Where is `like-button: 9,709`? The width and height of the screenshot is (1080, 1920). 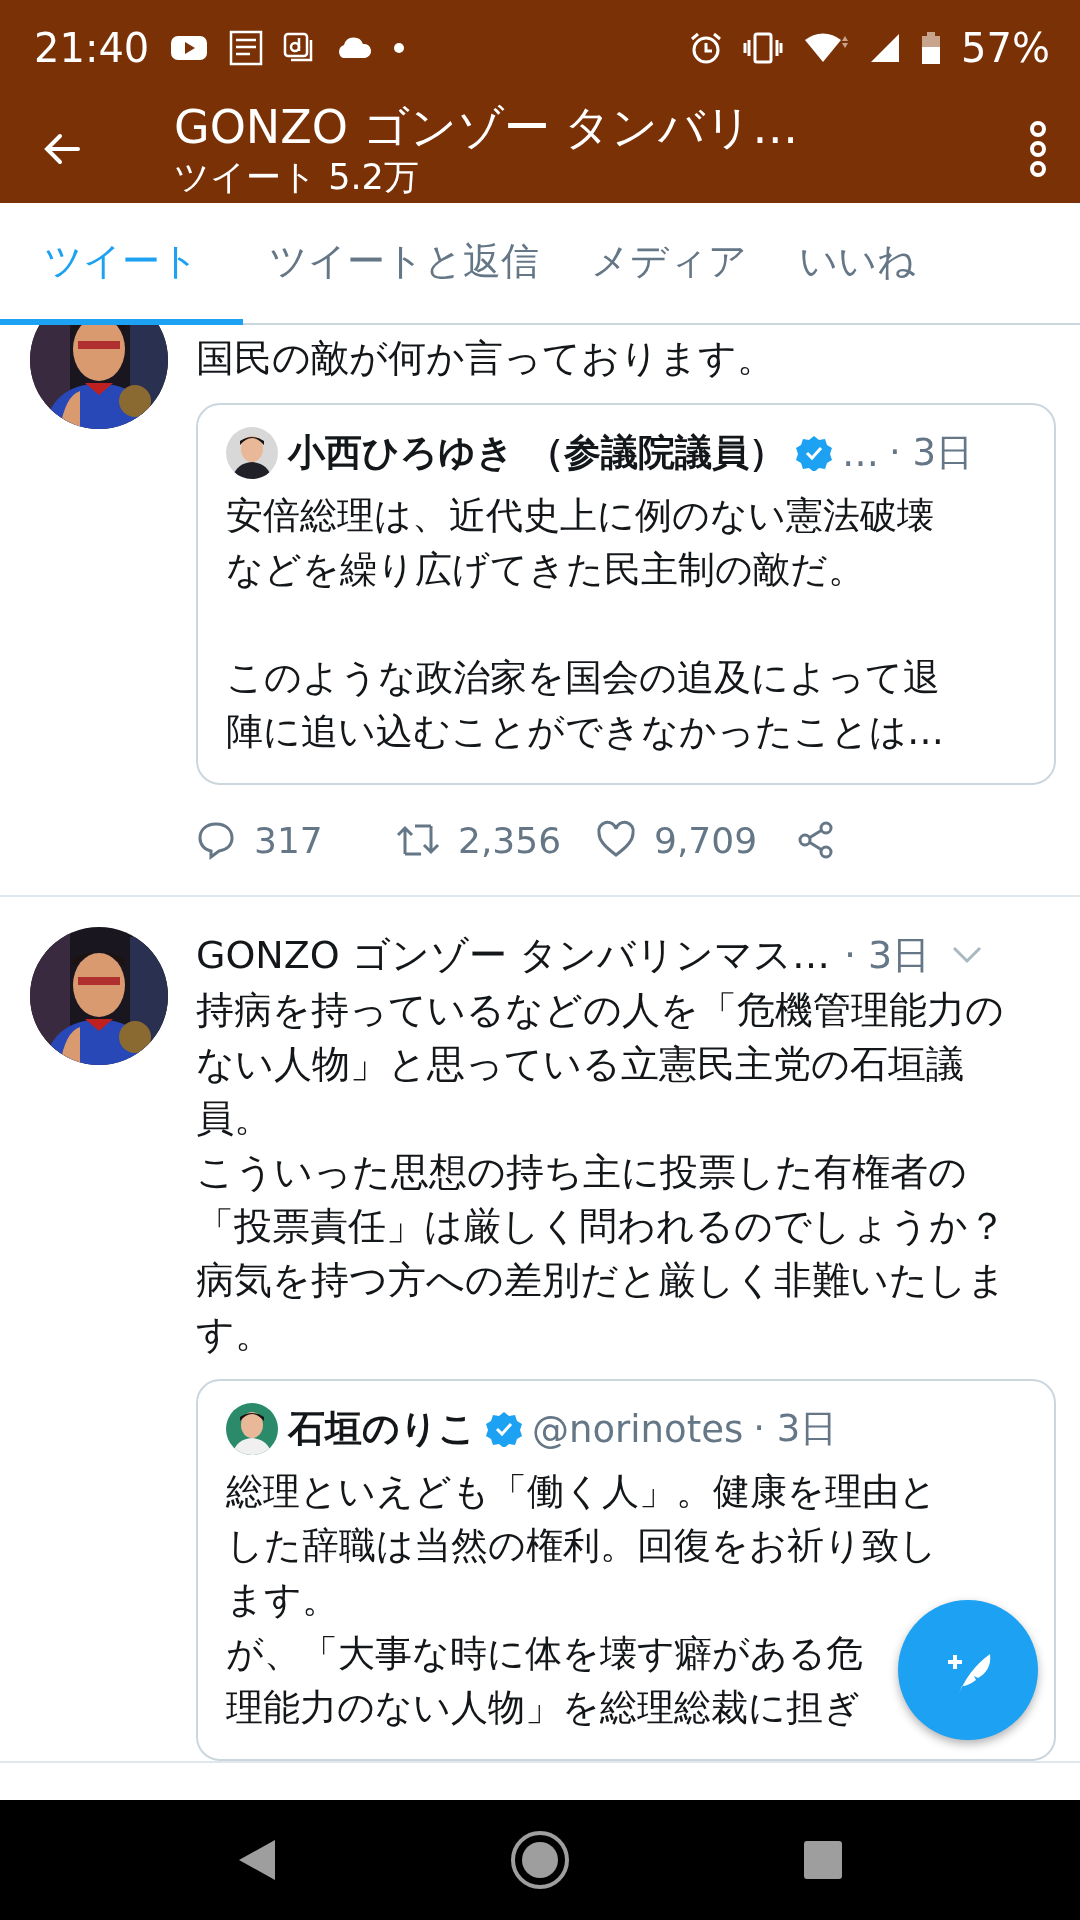
like-button: 9,709 is located at coordinates (696, 840).